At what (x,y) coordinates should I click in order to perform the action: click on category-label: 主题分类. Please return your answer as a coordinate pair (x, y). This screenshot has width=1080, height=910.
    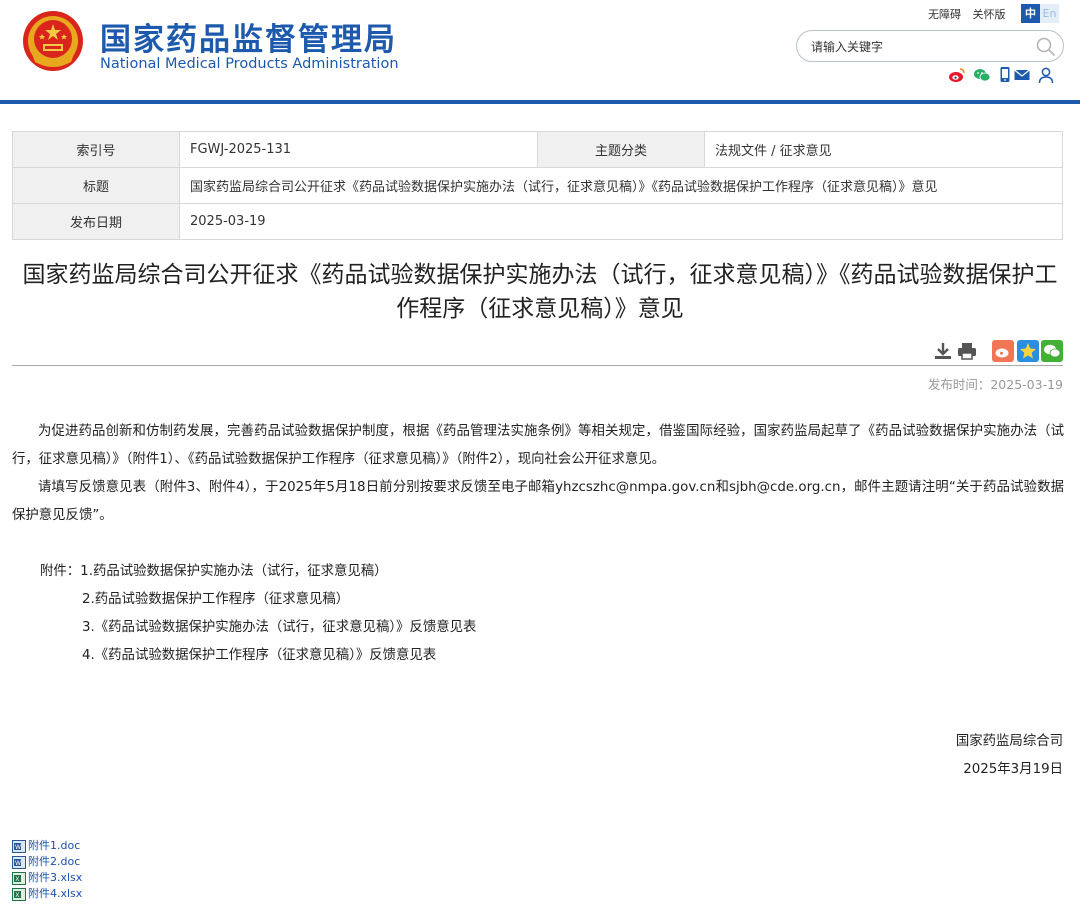
    Looking at the image, I should click on (621, 149).